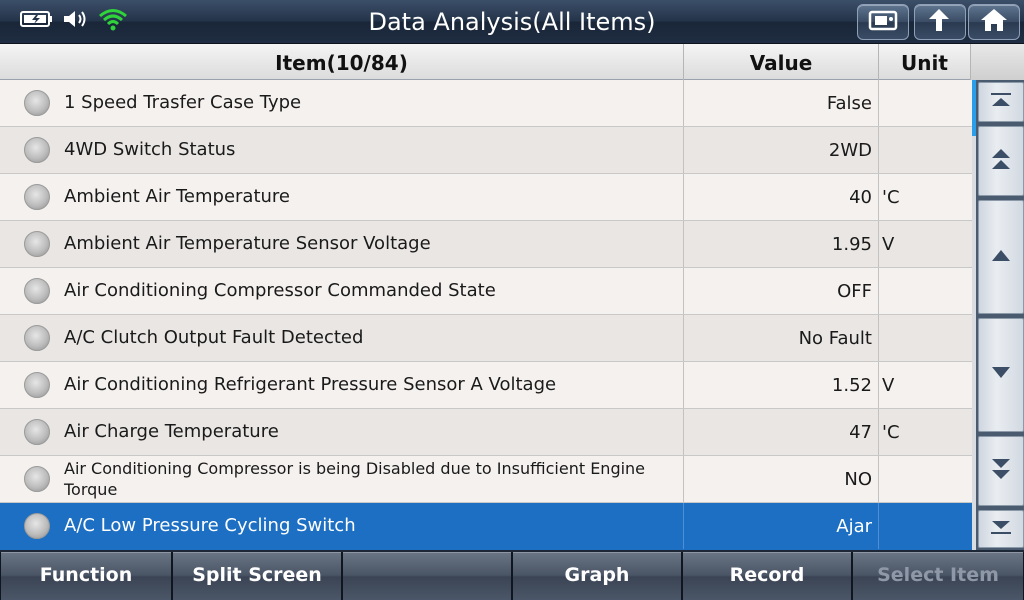  Describe the element at coordinates (512, 22) in the screenshot. I see `title-bar: Data Analysis(All Items)` at that location.